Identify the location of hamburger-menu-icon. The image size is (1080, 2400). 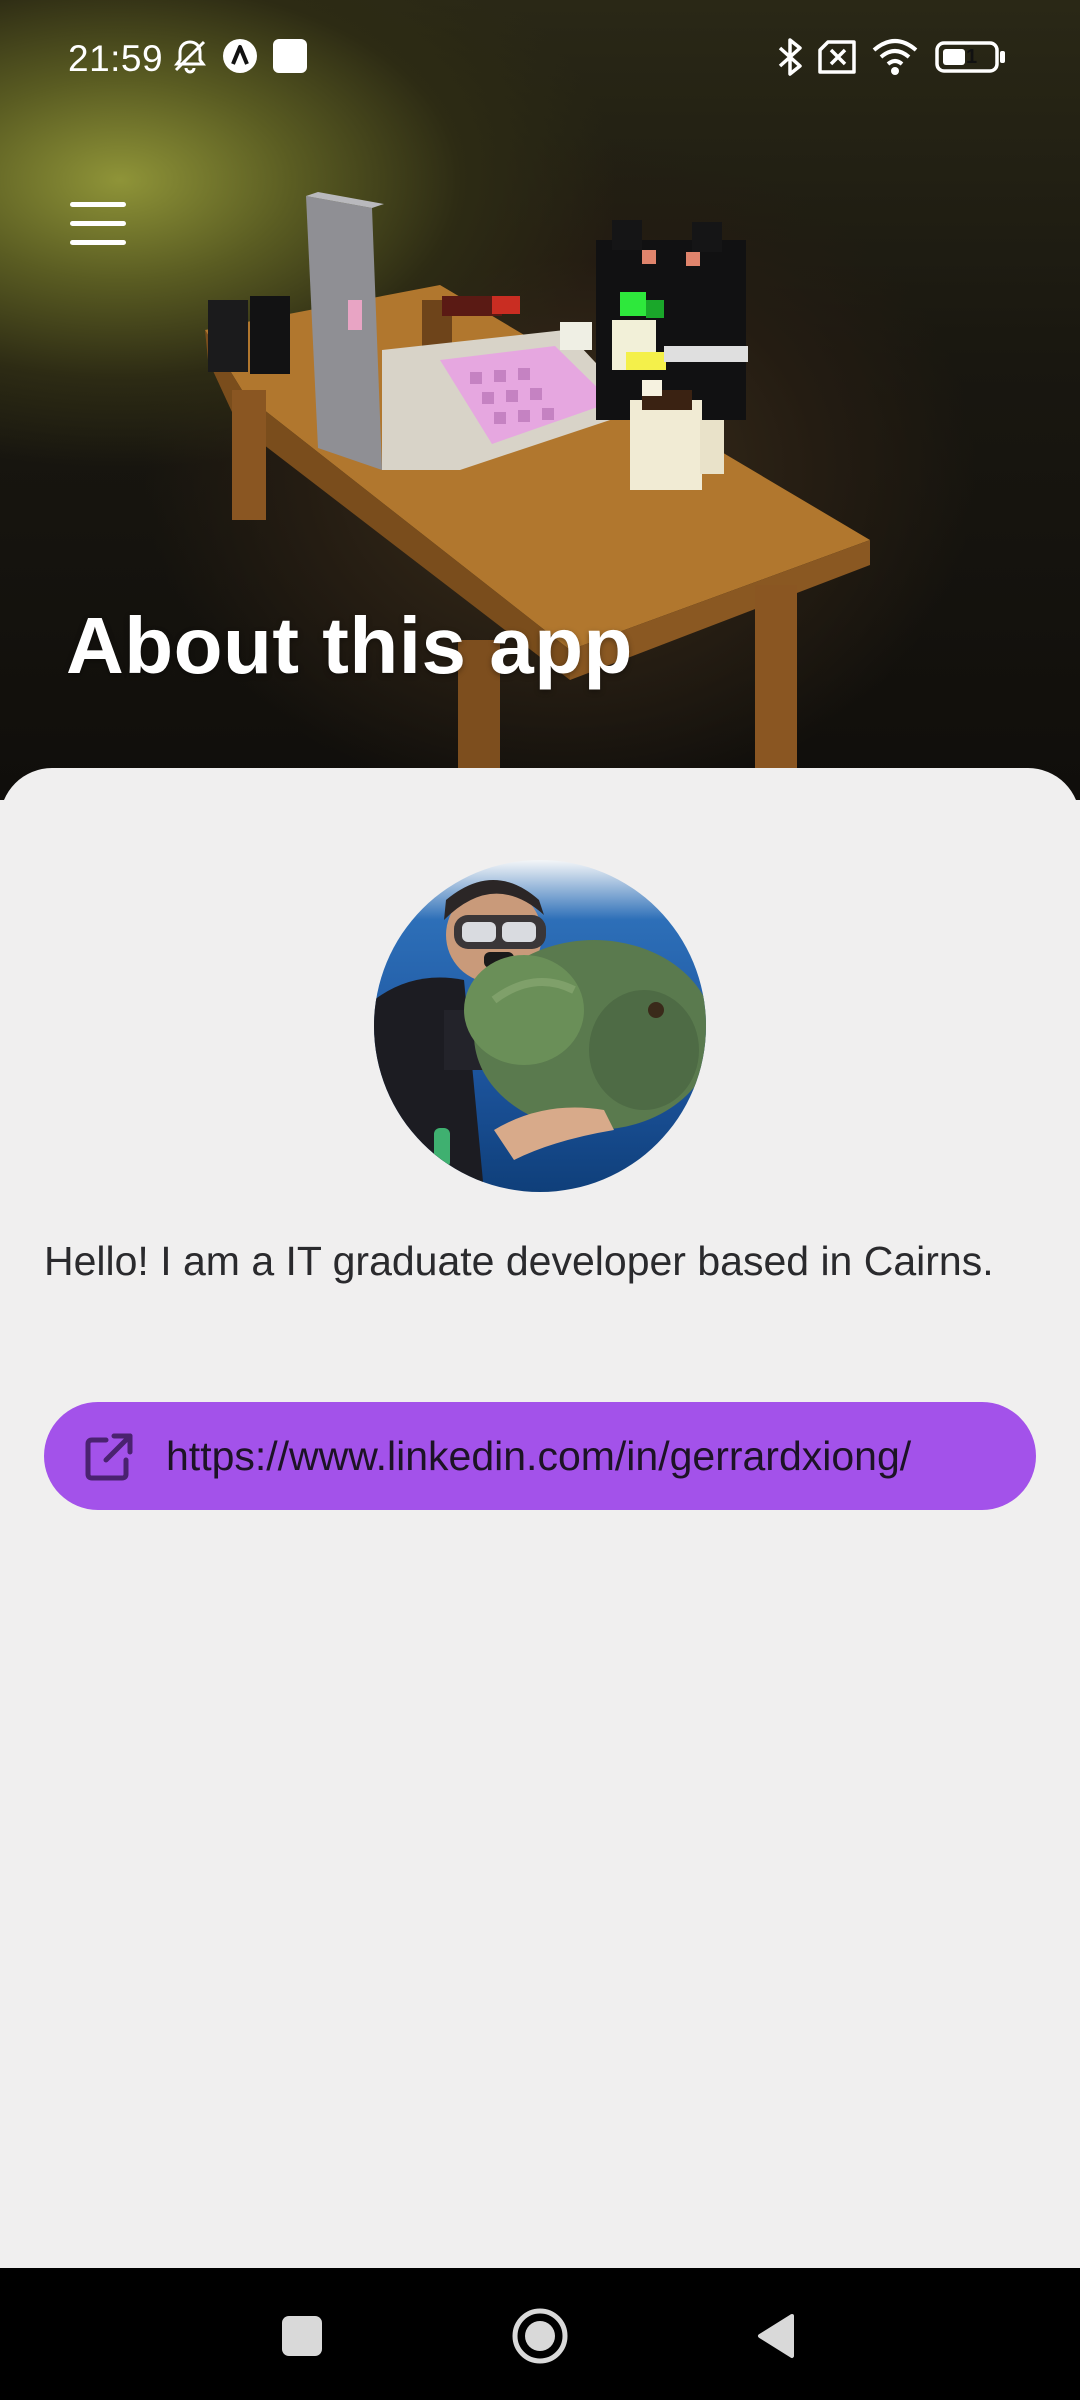
(98, 223).